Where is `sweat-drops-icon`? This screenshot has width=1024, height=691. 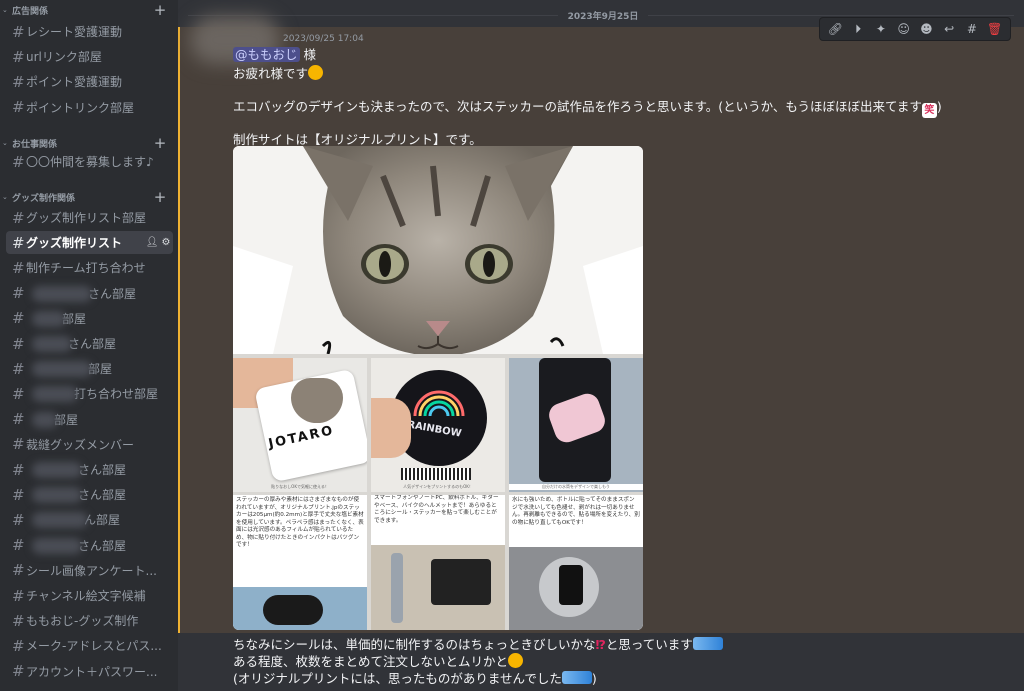 sweat-drops-icon is located at coordinates (576, 677).